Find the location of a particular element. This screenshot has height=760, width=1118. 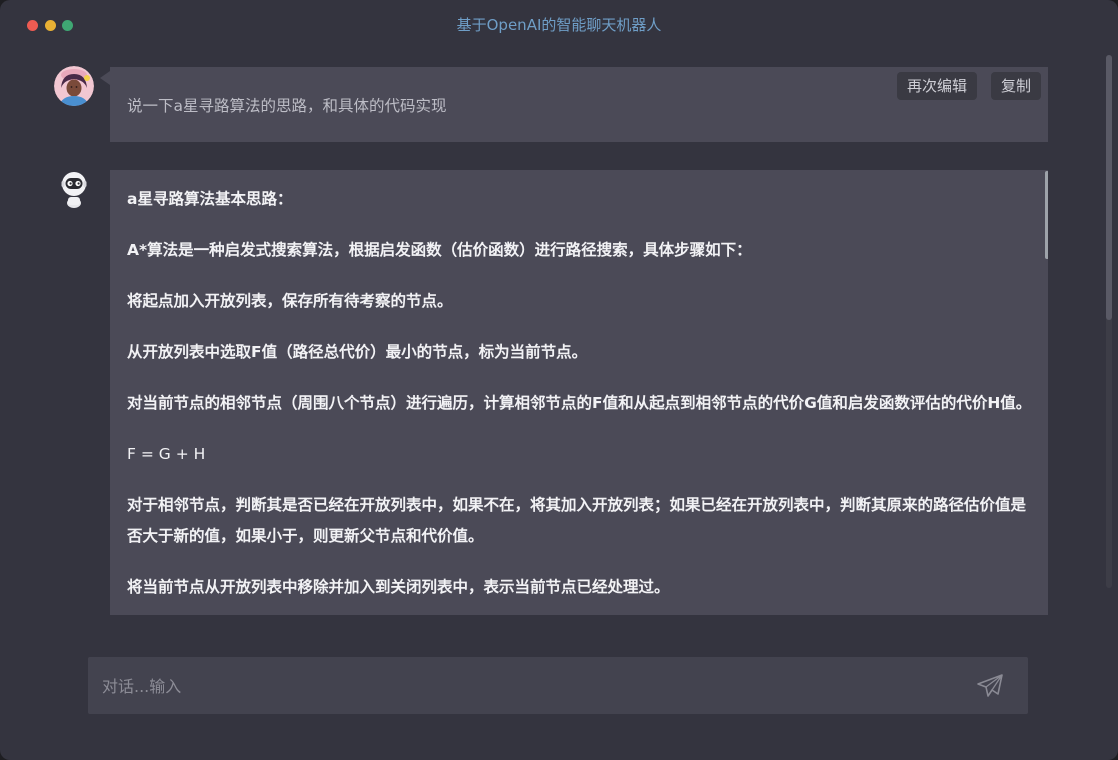

bot-message-scrollbar is located at coordinates (1046, 215).